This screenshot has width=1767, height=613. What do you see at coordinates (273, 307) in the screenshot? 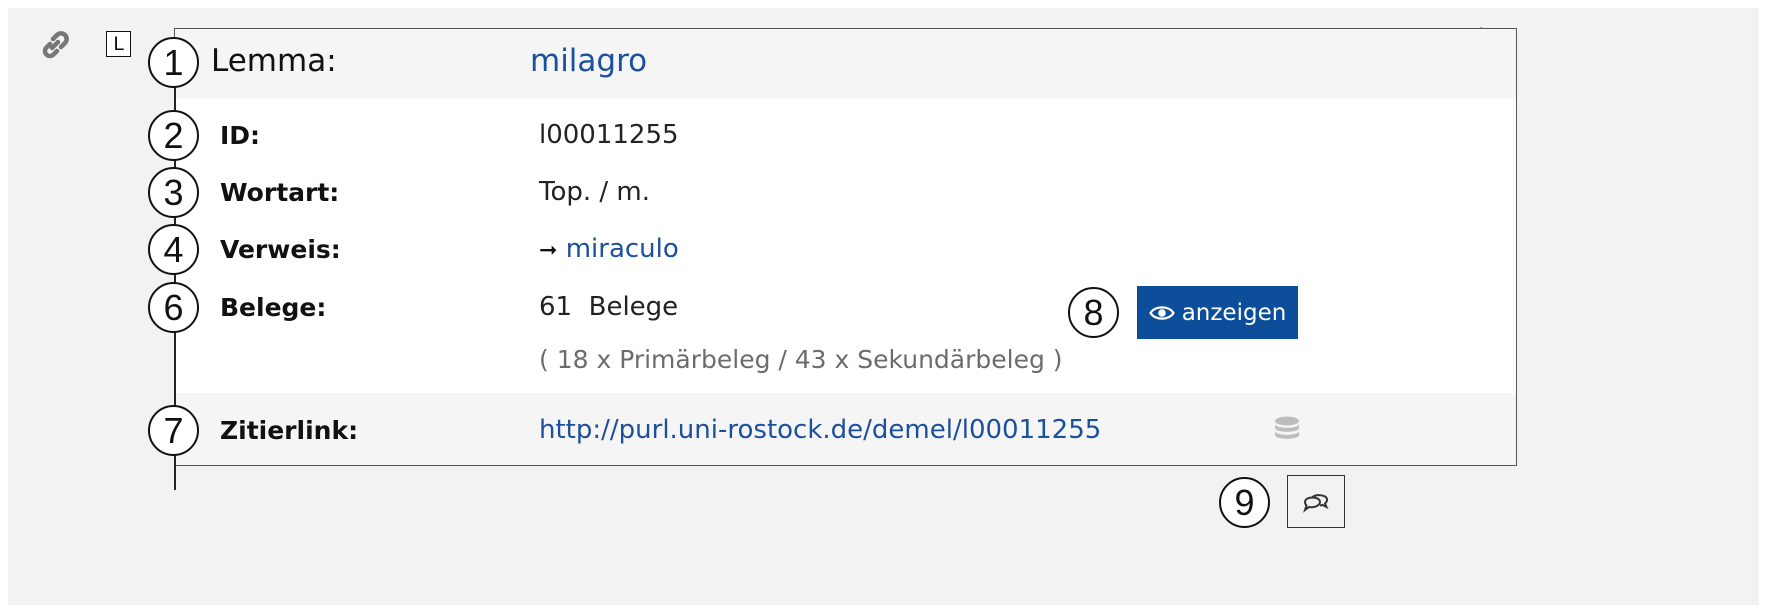
I see `belege-label: Belege:` at bounding box center [273, 307].